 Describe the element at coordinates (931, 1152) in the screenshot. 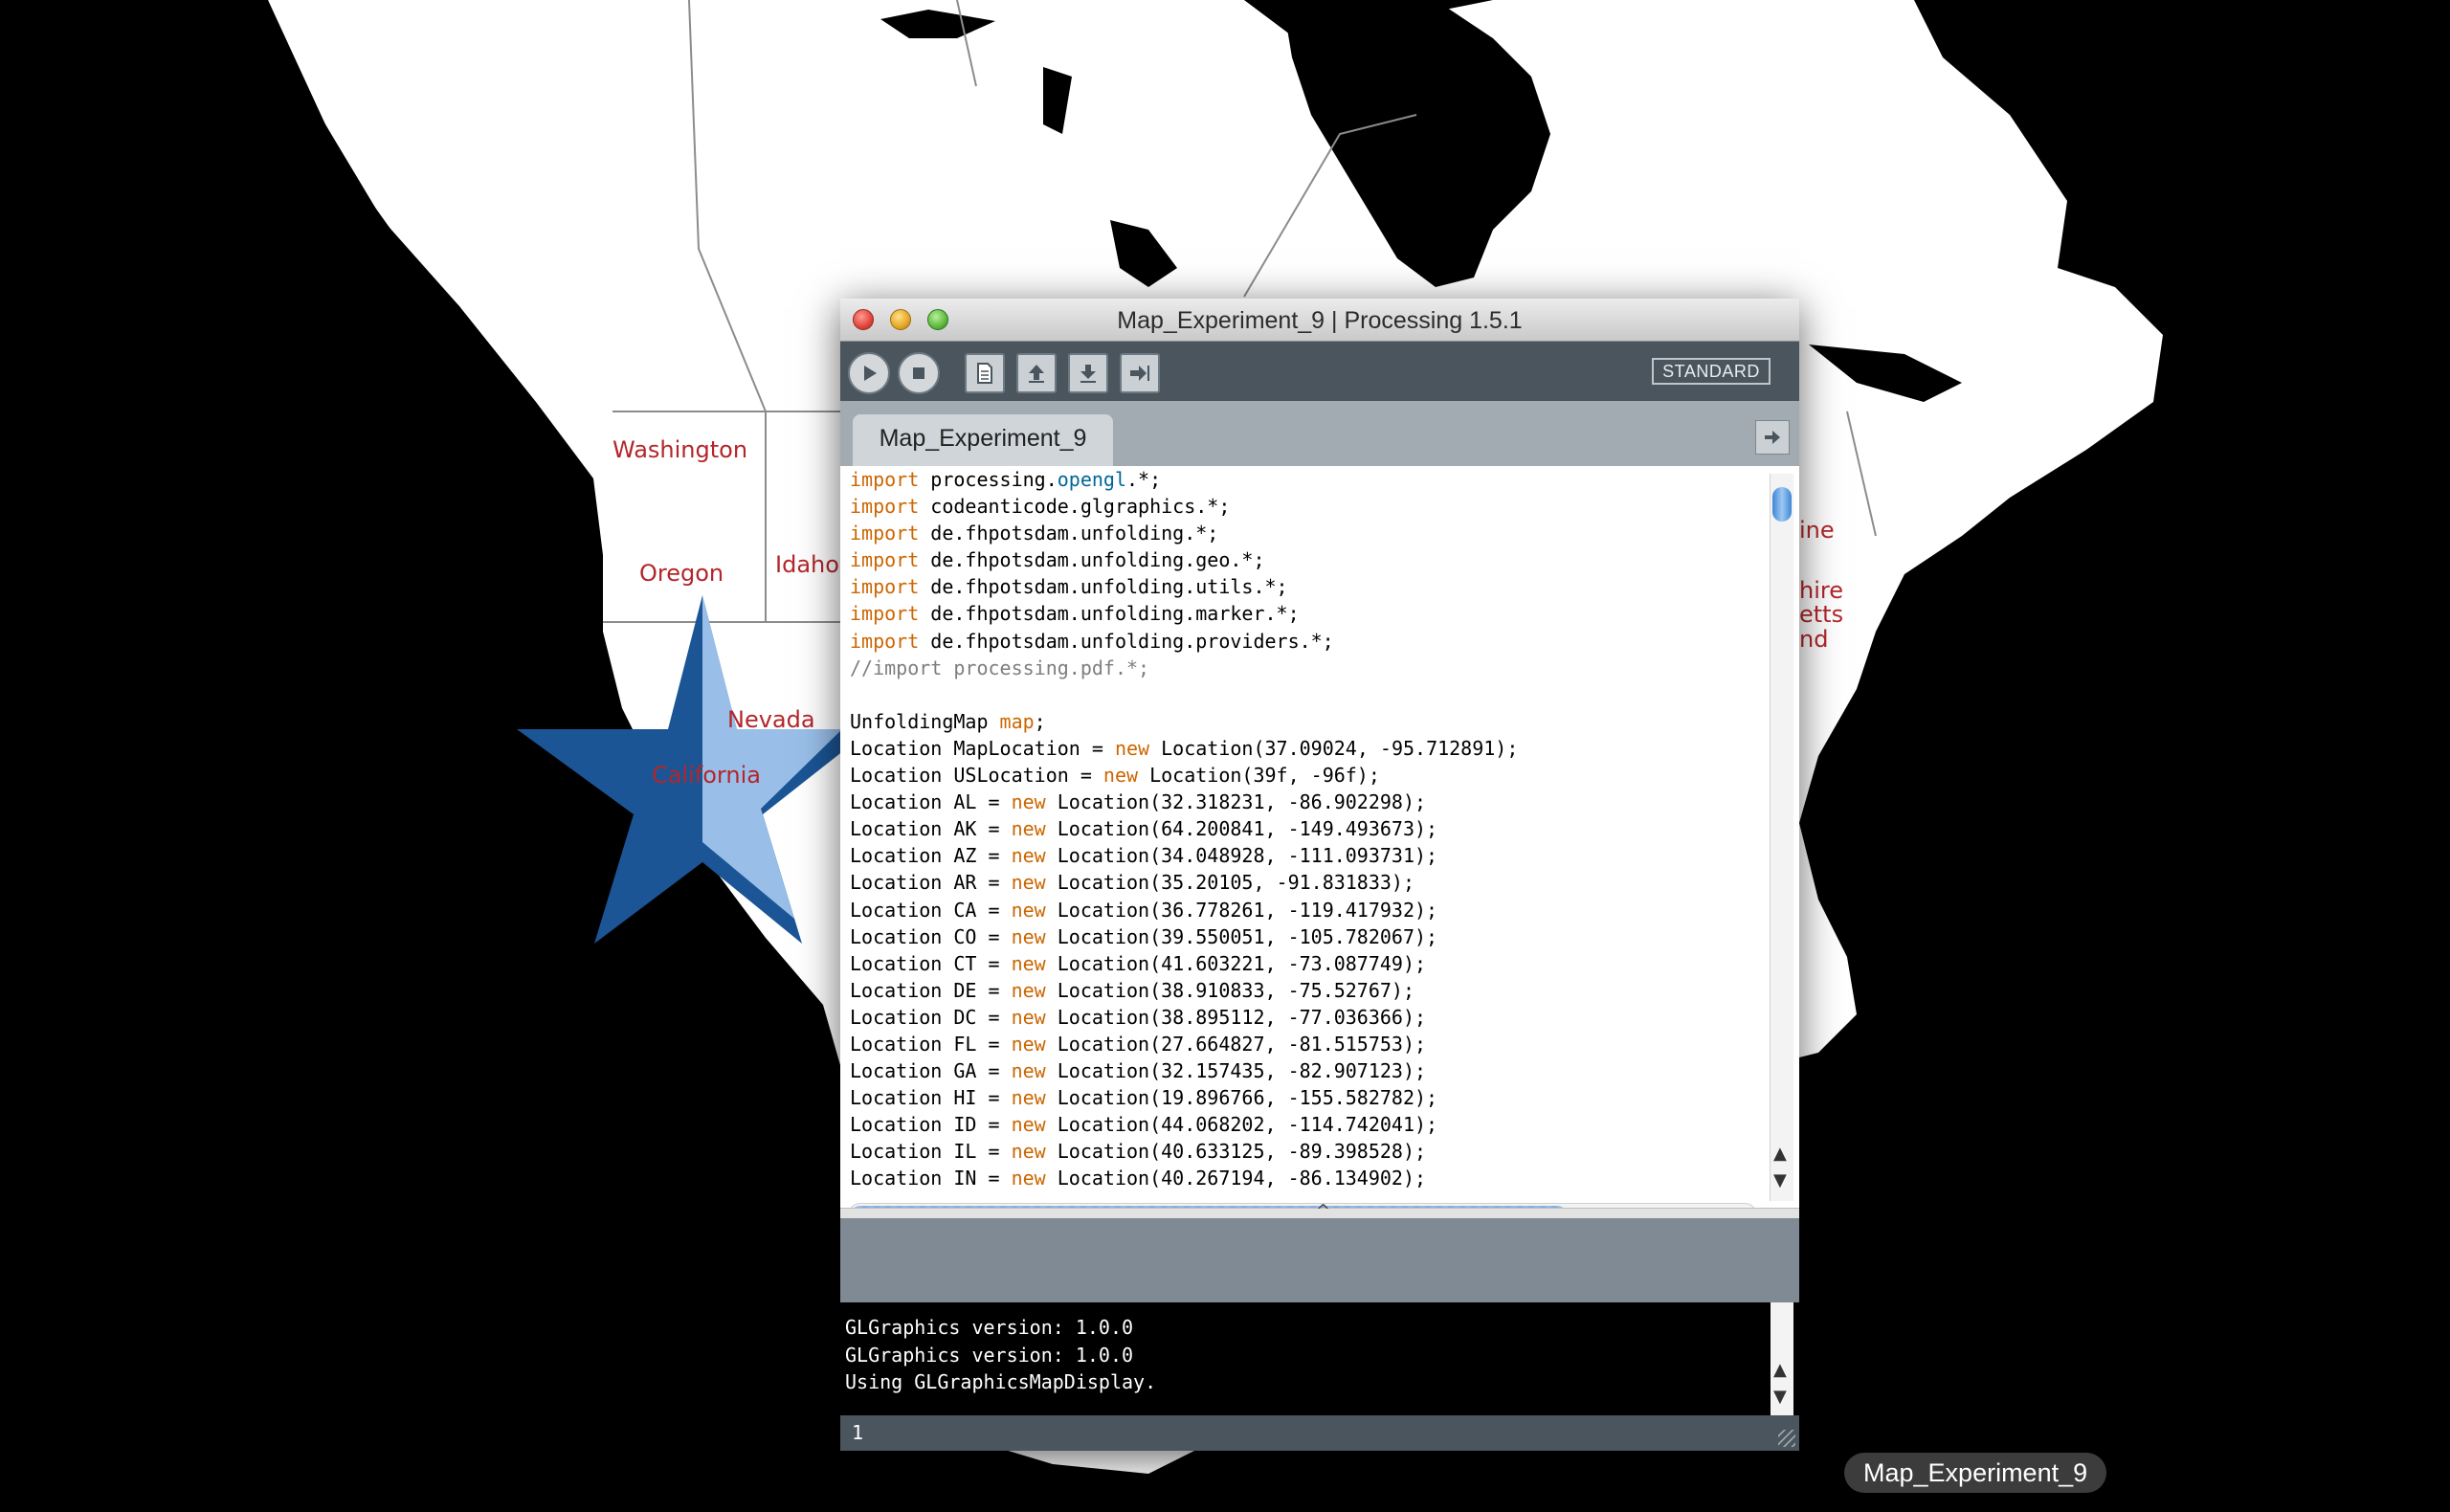

I see `code-token: Location IL =` at that location.